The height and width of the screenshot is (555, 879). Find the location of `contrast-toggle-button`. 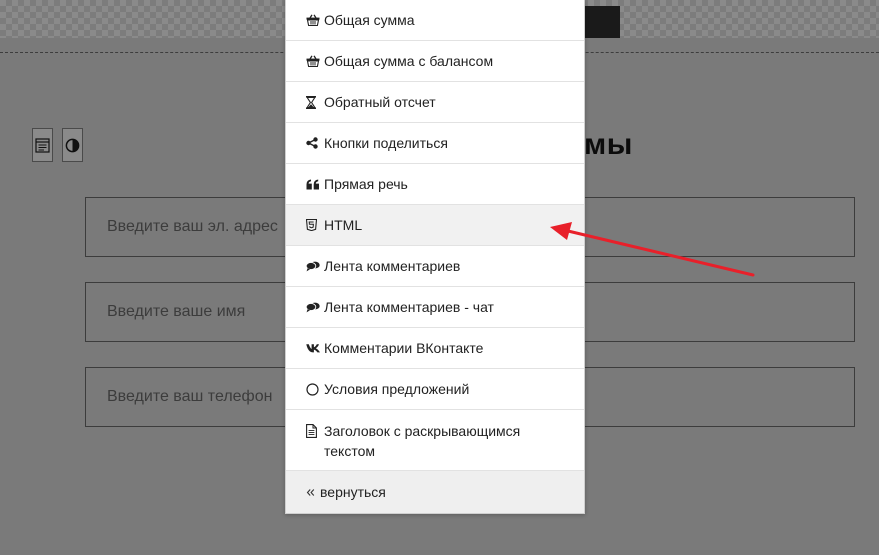

contrast-toggle-button is located at coordinates (72, 145).